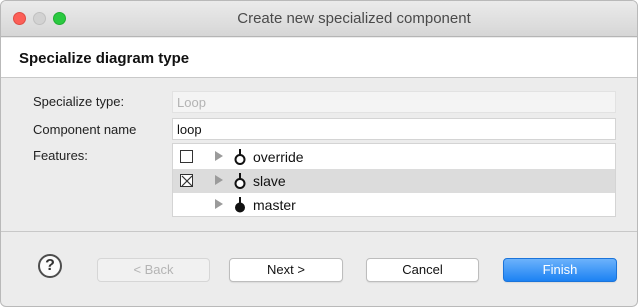  I want to click on specialize-type-label: Specialize type:, so click(79, 101).